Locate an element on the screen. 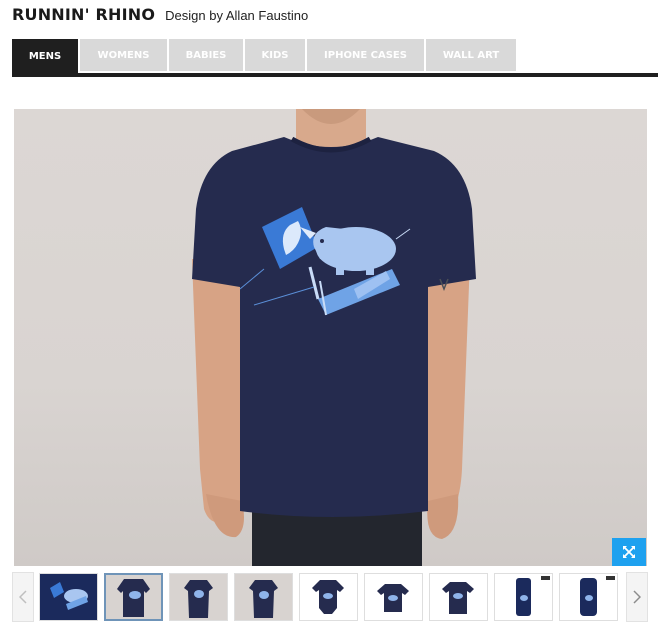 This screenshot has width=659, height=633. page-header: RUNNIN' RHINO Design by Allan Faustino is located at coordinates (160, 16).